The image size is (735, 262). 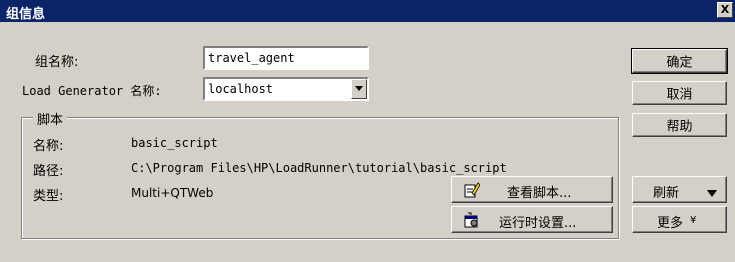 What do you see at coordinates (693, 220) in the screenshot?
I see `more-arrow-icon: ¥` at bounding box center [693, 220].